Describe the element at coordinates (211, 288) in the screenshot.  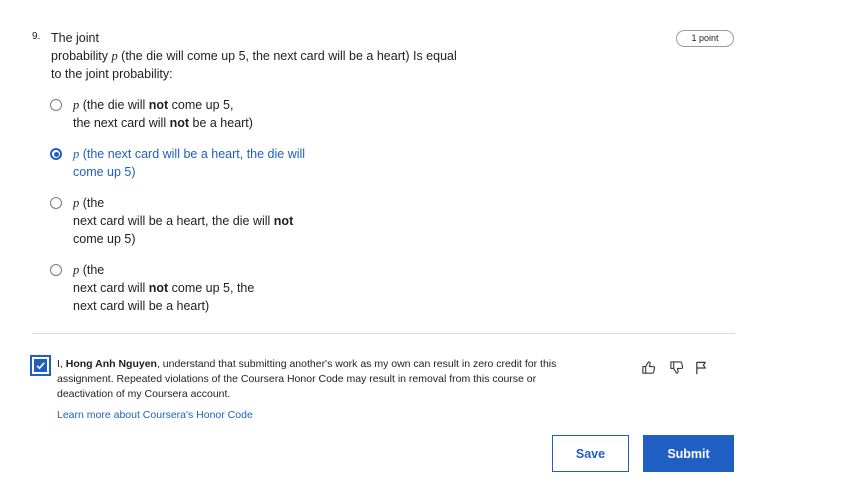
I see `option-text: come up 5, the` at that location.